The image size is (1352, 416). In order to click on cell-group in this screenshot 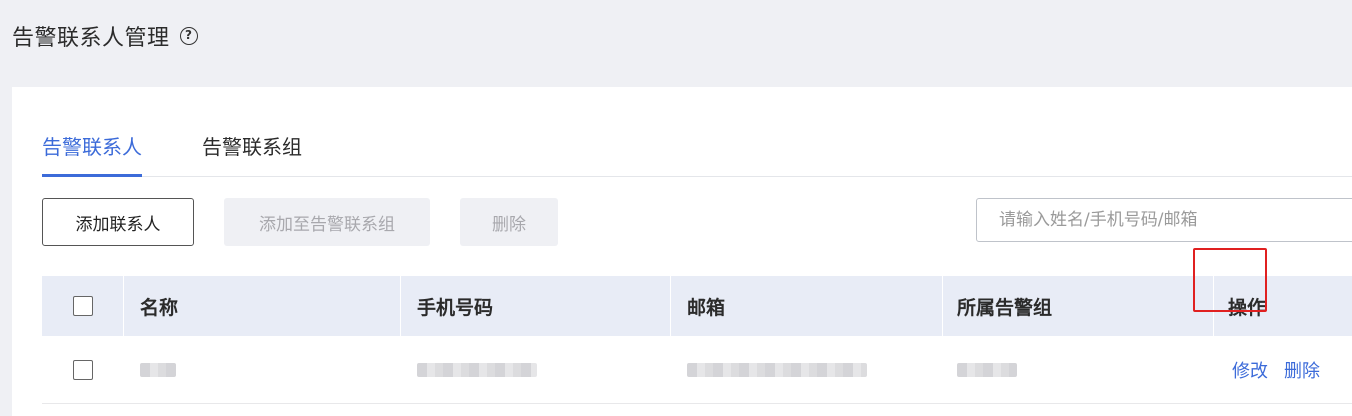, I will do `click(1078, 369)`.